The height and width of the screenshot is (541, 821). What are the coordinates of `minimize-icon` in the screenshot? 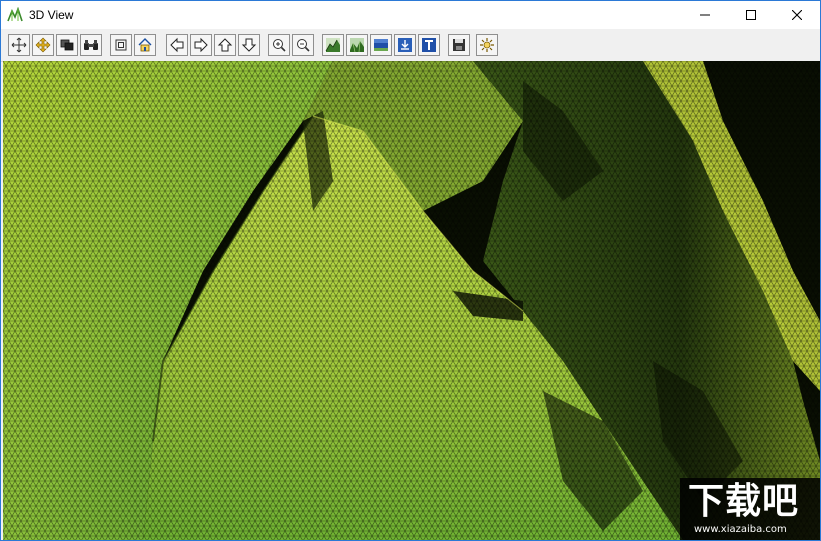 It's located at (705, 15).